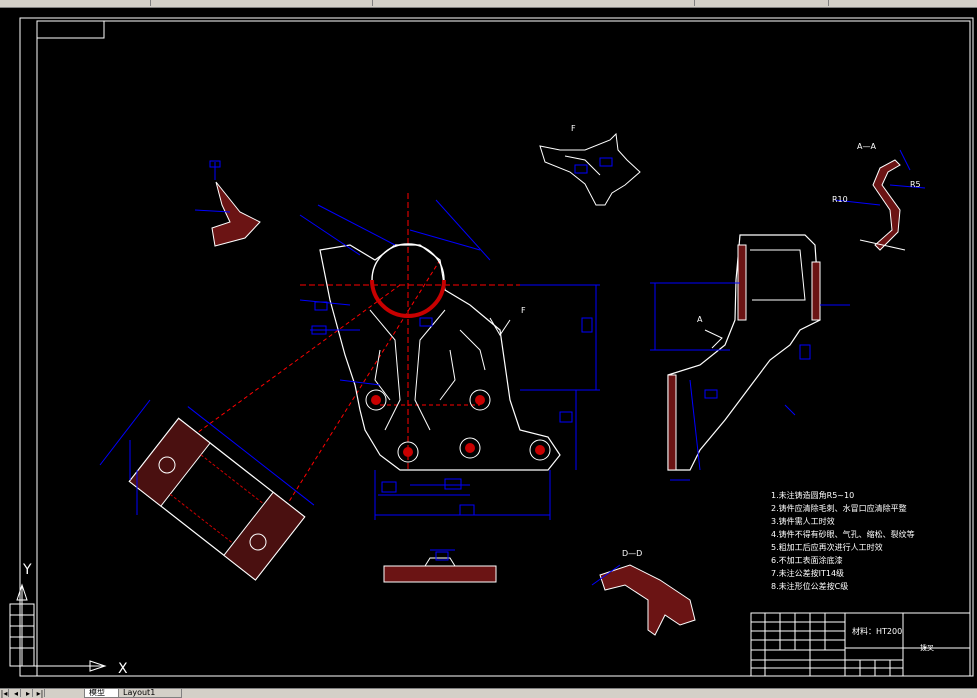 This screenshot has width=977, height=698. What do you see at coordinates (27, 570) in the screenshot?
I see `axis-y-label: Y` at bounding box center [27, 570].